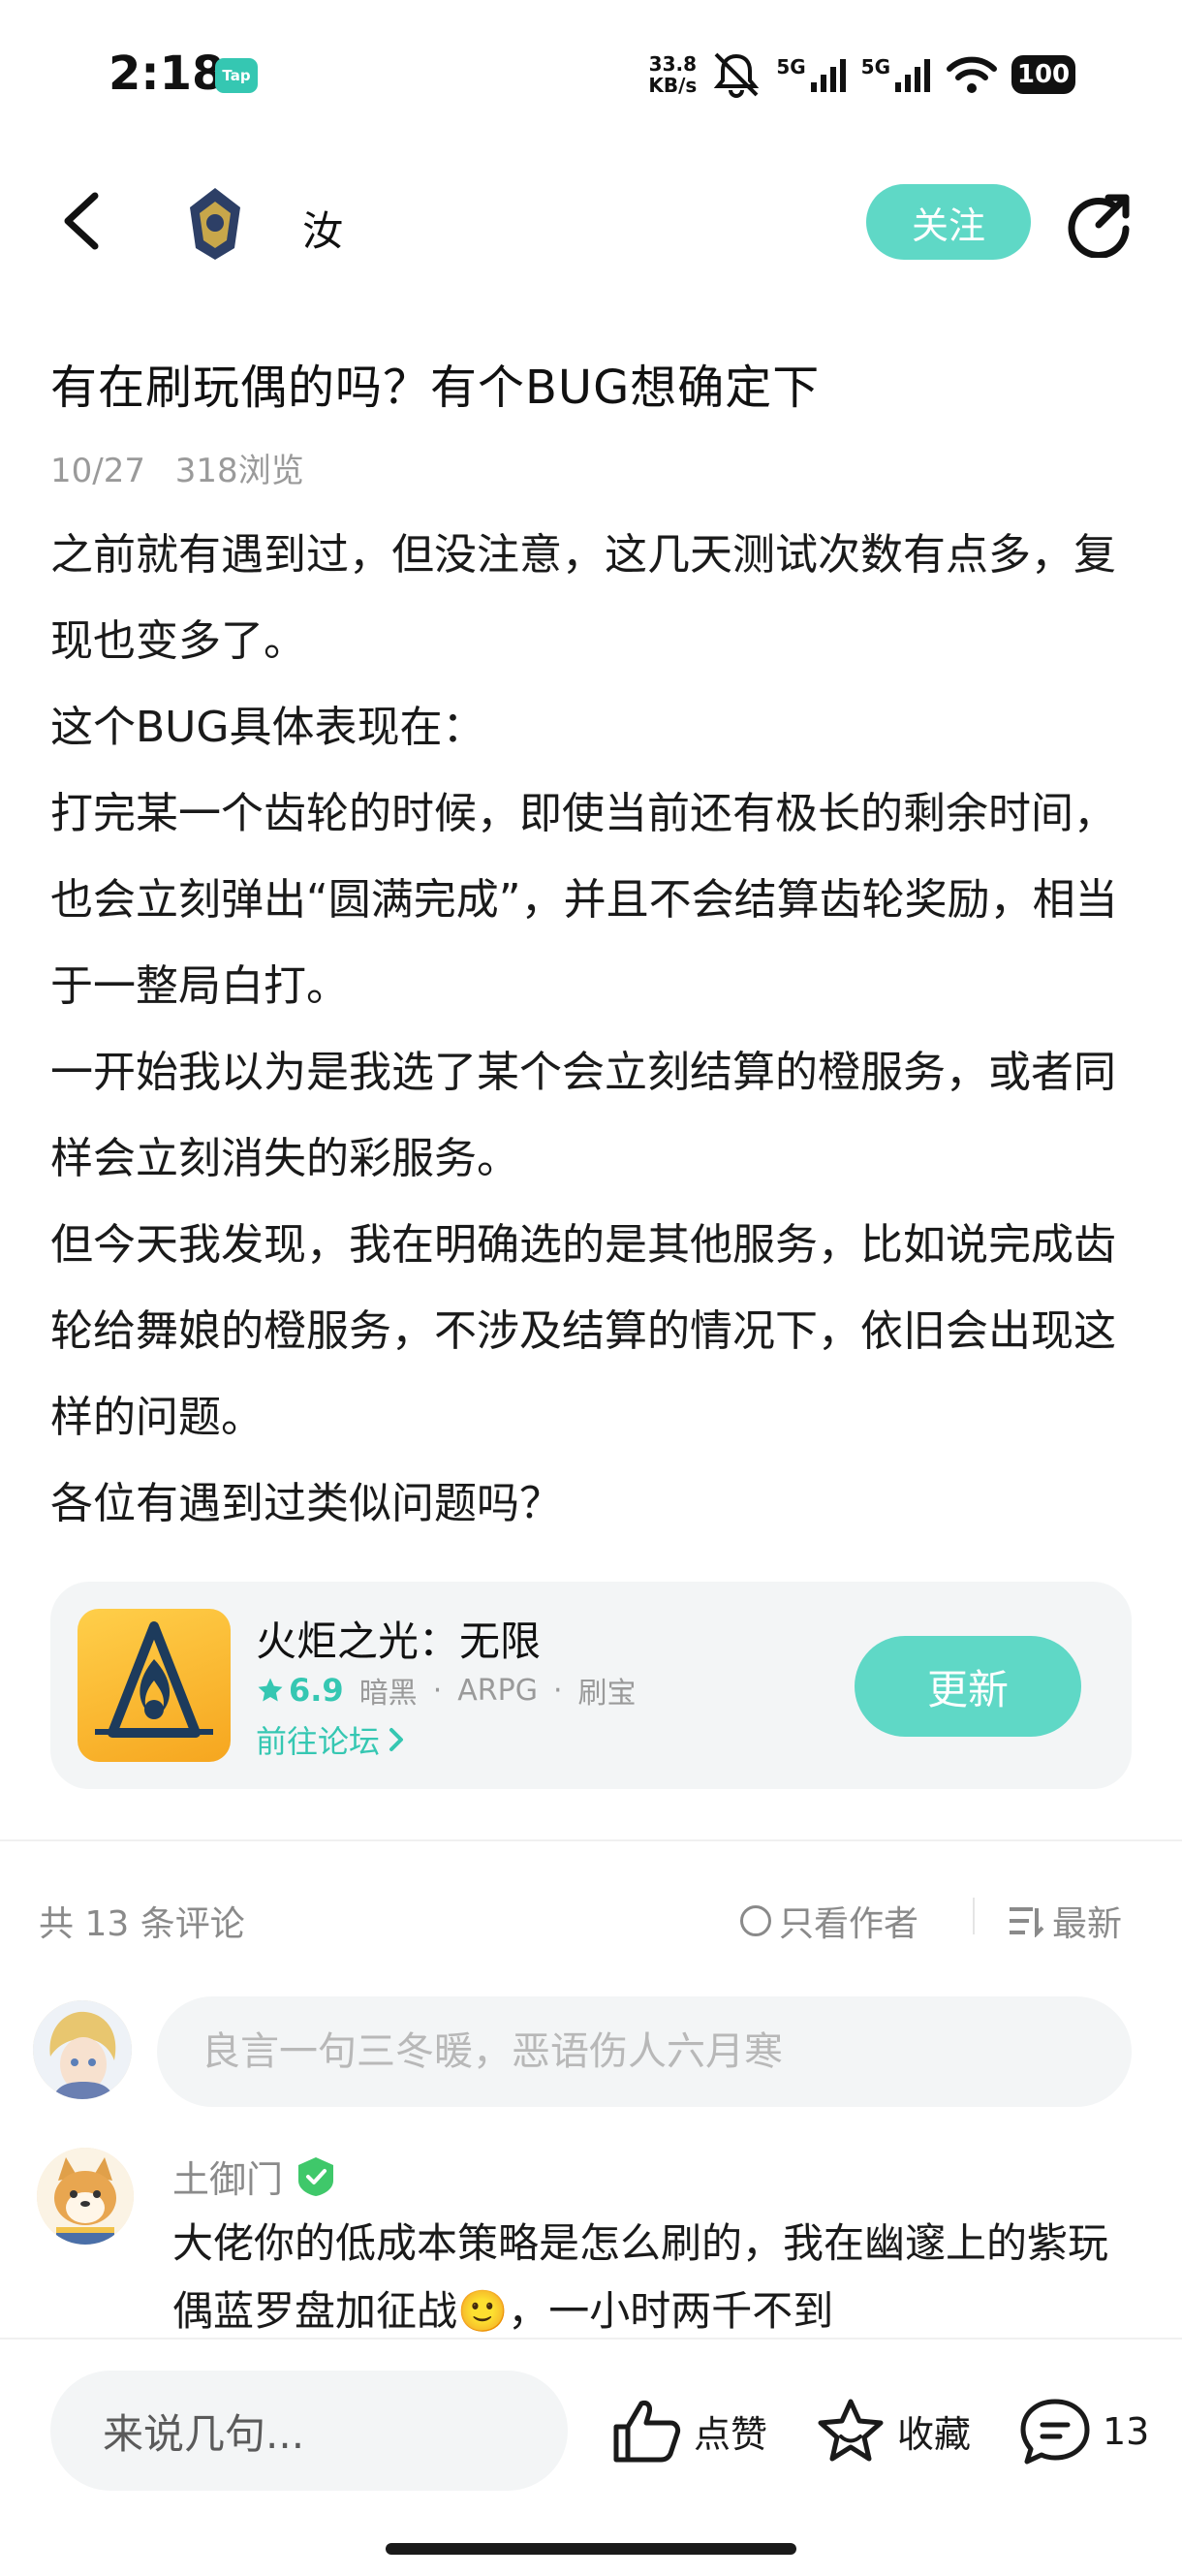 This screenshot has height=2576, width=1182. Describe the element at coordinates (591, 2549) in the screenshot. I see `home-indicator` at that location.